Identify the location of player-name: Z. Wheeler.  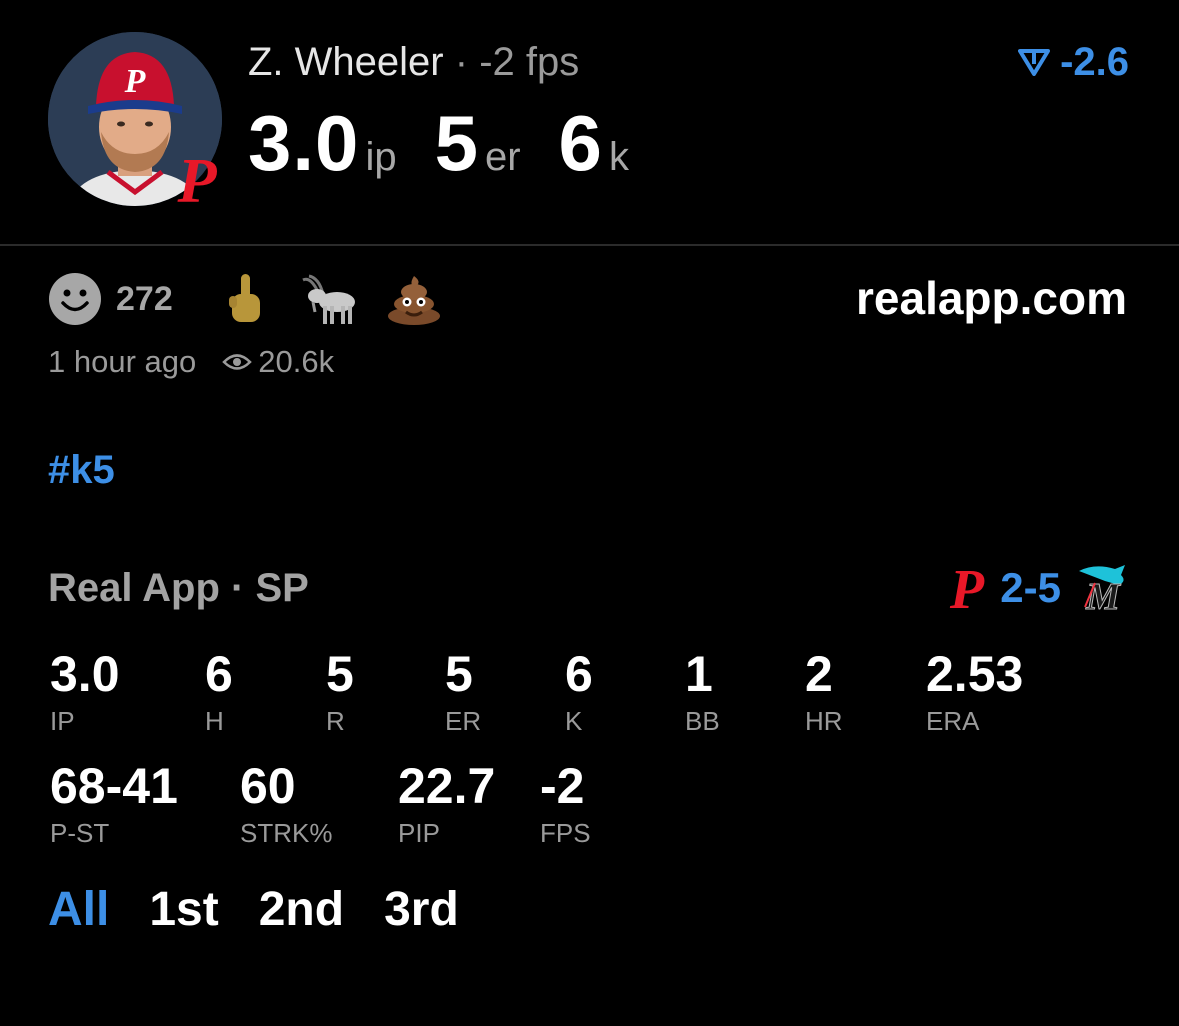
(346, 62).